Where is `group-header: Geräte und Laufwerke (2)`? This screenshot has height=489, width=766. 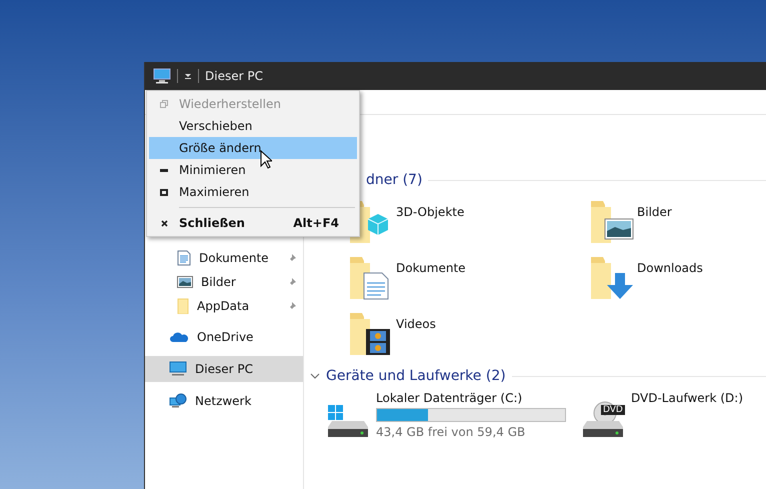 group-header: Geräte und Laufwerke (2) is located at coordinates (416, 376).